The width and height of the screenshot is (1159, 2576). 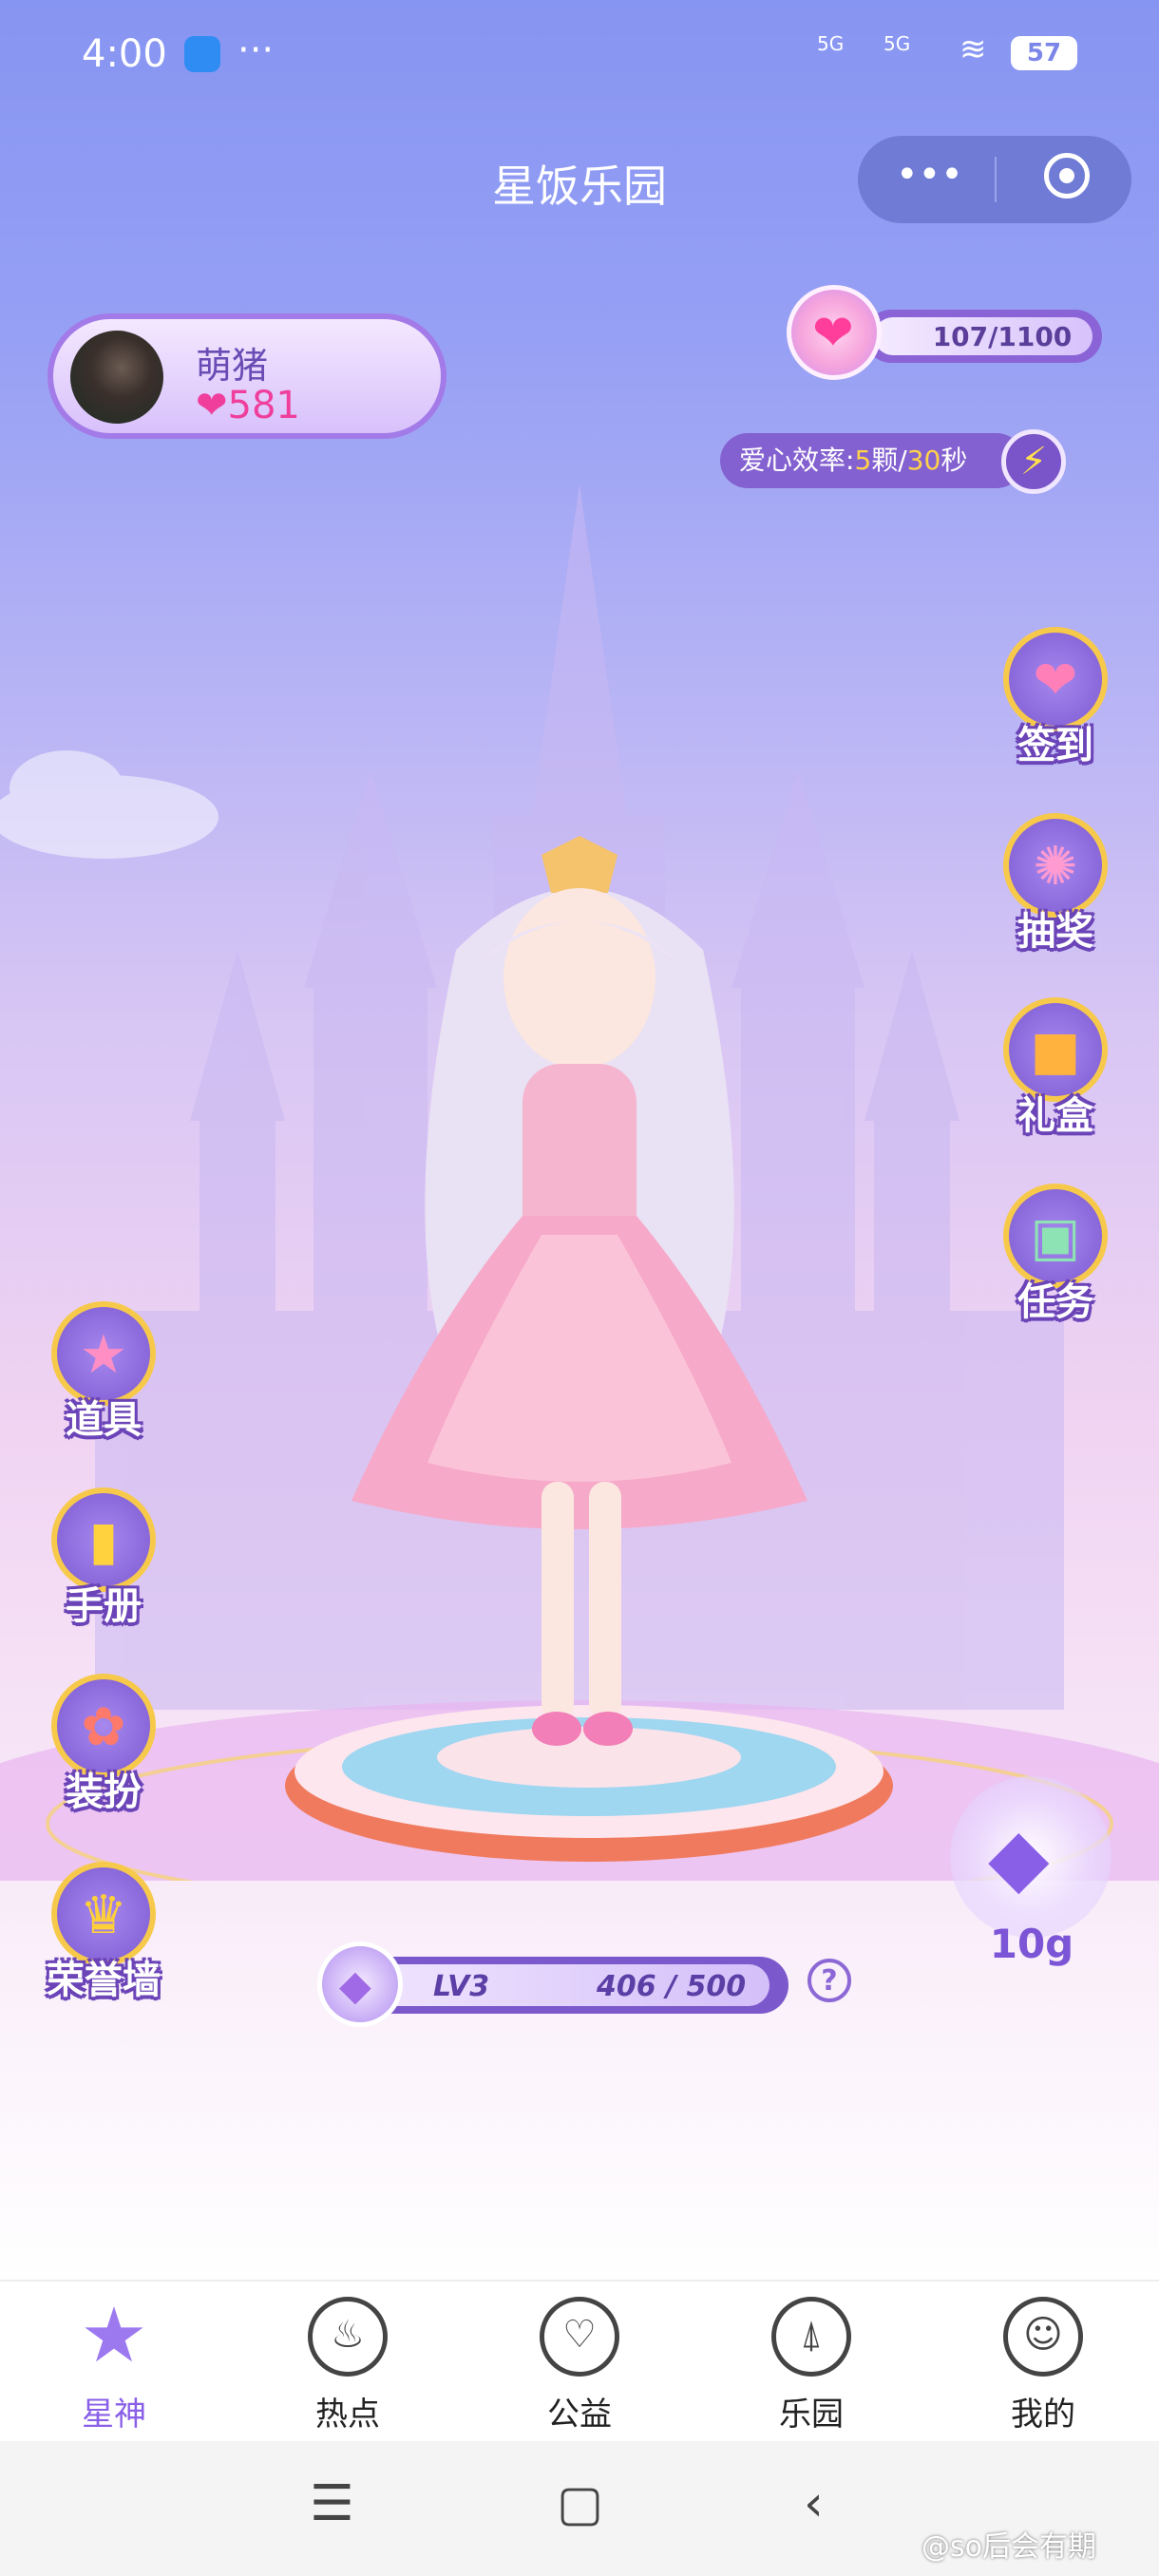 What do you see at coordinates (579, 2337) in the screenshot?
I see `heart-icon: ♡` at bounding box center [579, 2337].